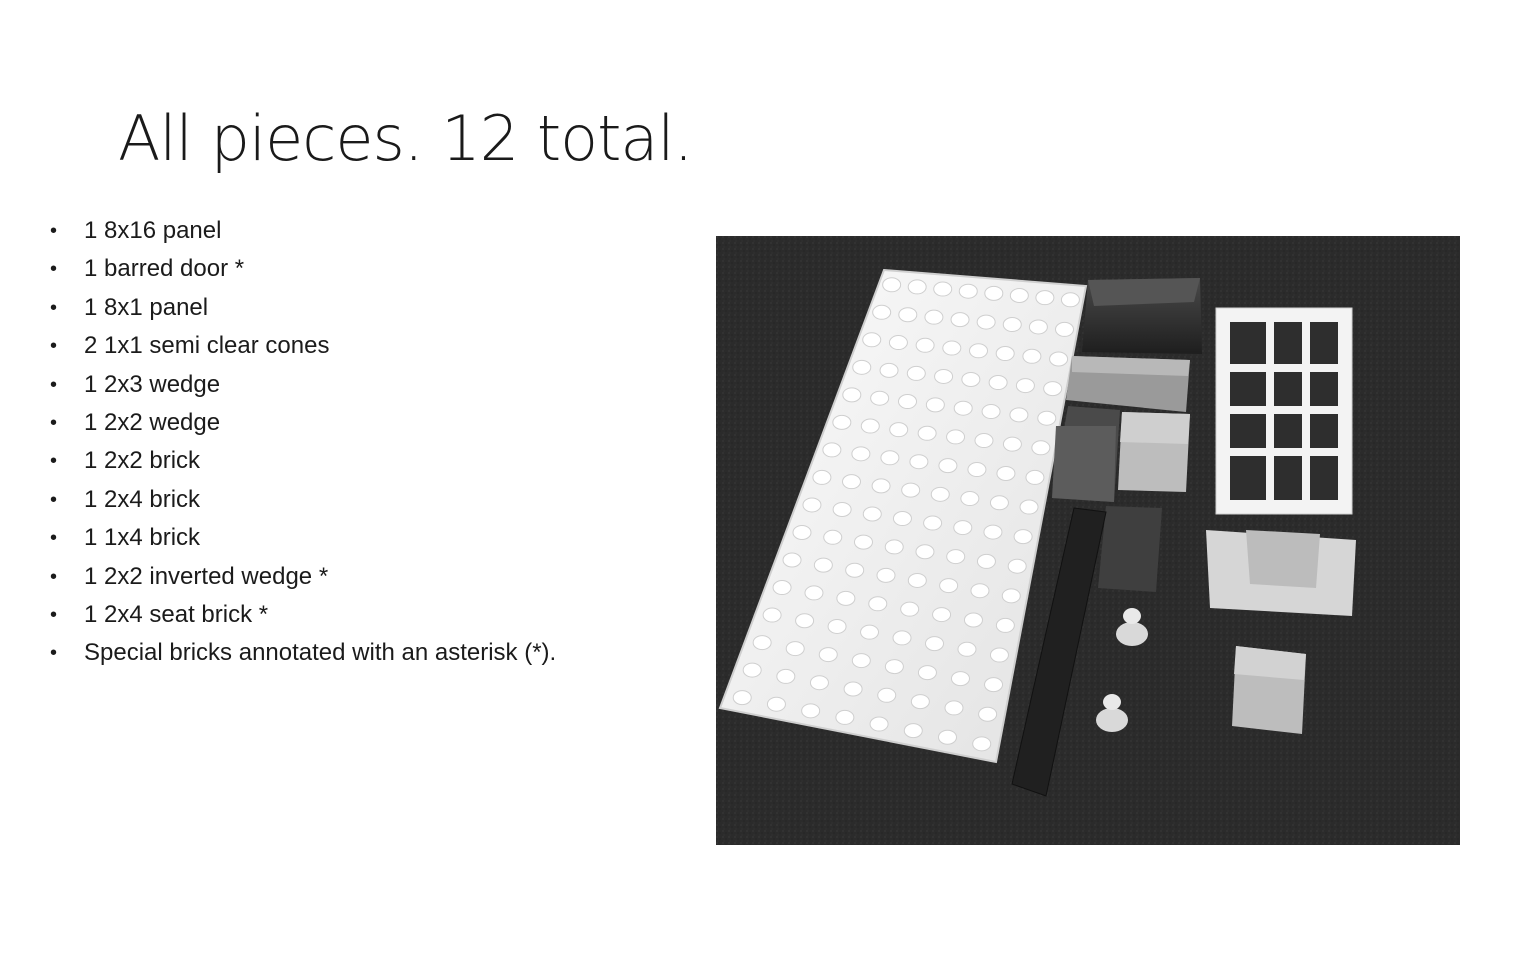 Image resolution: width=1536 pixels, height=960 pixels. I want to click on list-item-text: 1 2x4 brick, so click(142, 499).